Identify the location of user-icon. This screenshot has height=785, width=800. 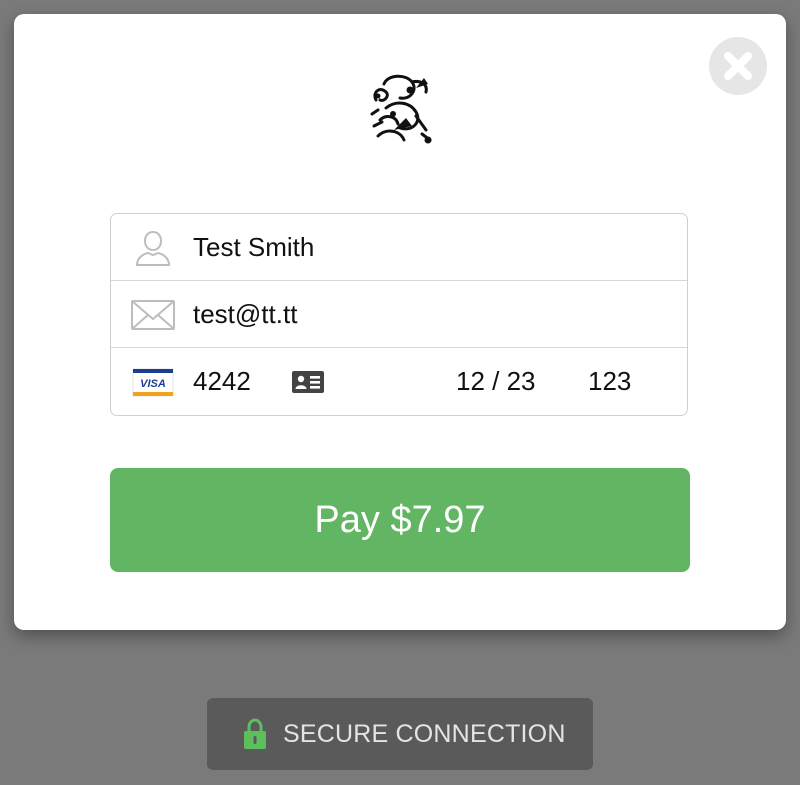
(153, 248).